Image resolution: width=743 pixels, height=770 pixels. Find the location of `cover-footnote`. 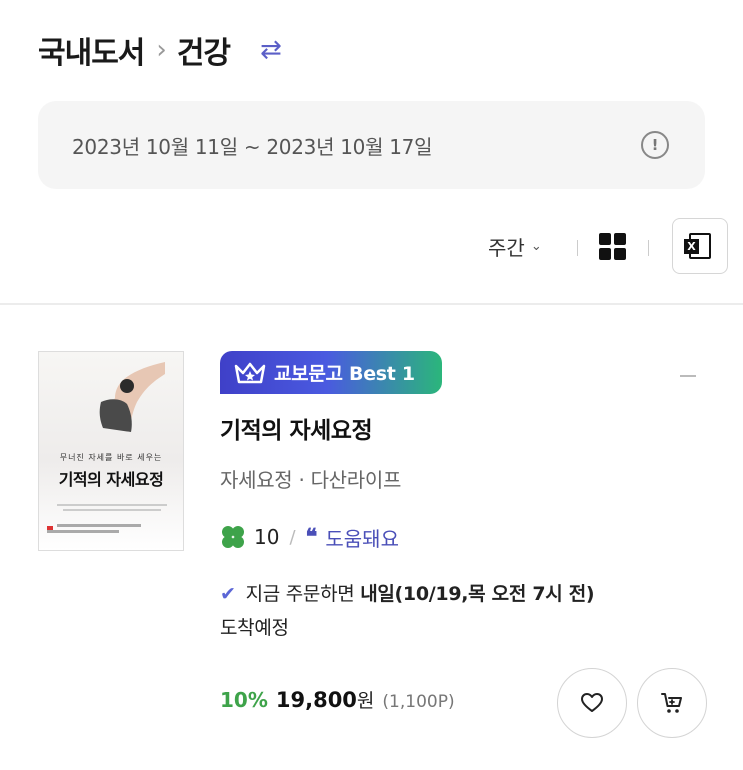

cover-footnote is located at coordinates (107, 532).